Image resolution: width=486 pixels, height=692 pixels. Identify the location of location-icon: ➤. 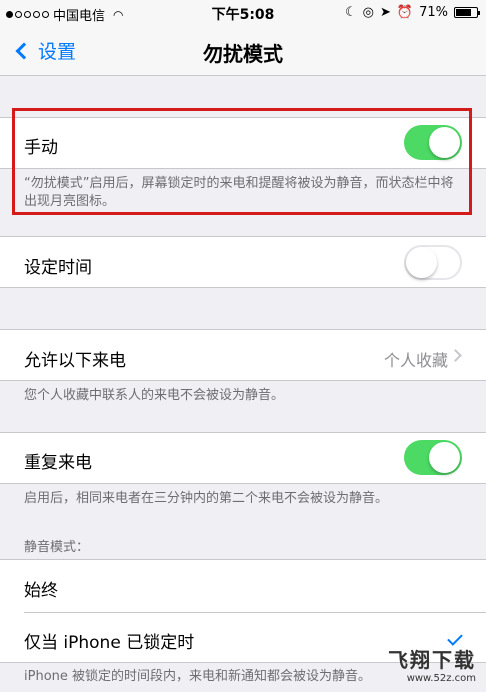
(385, 12).